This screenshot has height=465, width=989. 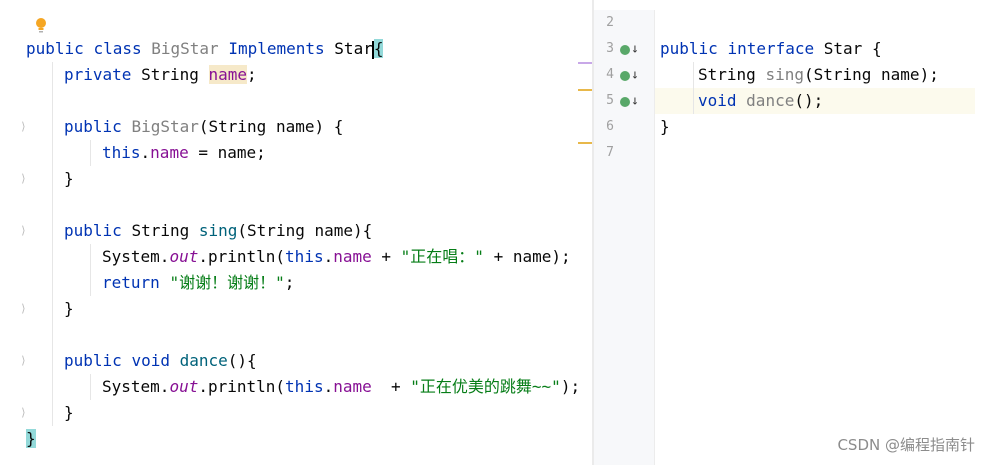 What do you see at coordinates (185, 48) in the screenshot?
I see `class-name: BigStar` at bounding box center [185, 48].